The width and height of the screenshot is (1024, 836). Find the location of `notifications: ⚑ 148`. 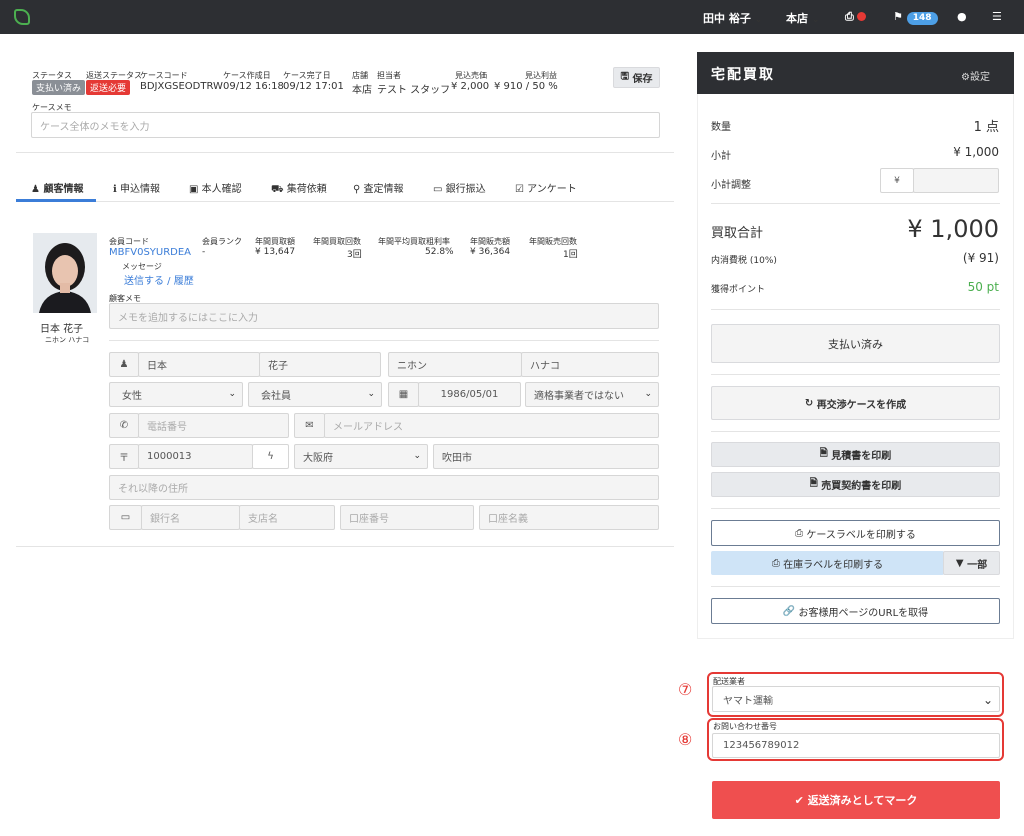

notifications: ⚑ 148 is located at coordinates (915, 17).